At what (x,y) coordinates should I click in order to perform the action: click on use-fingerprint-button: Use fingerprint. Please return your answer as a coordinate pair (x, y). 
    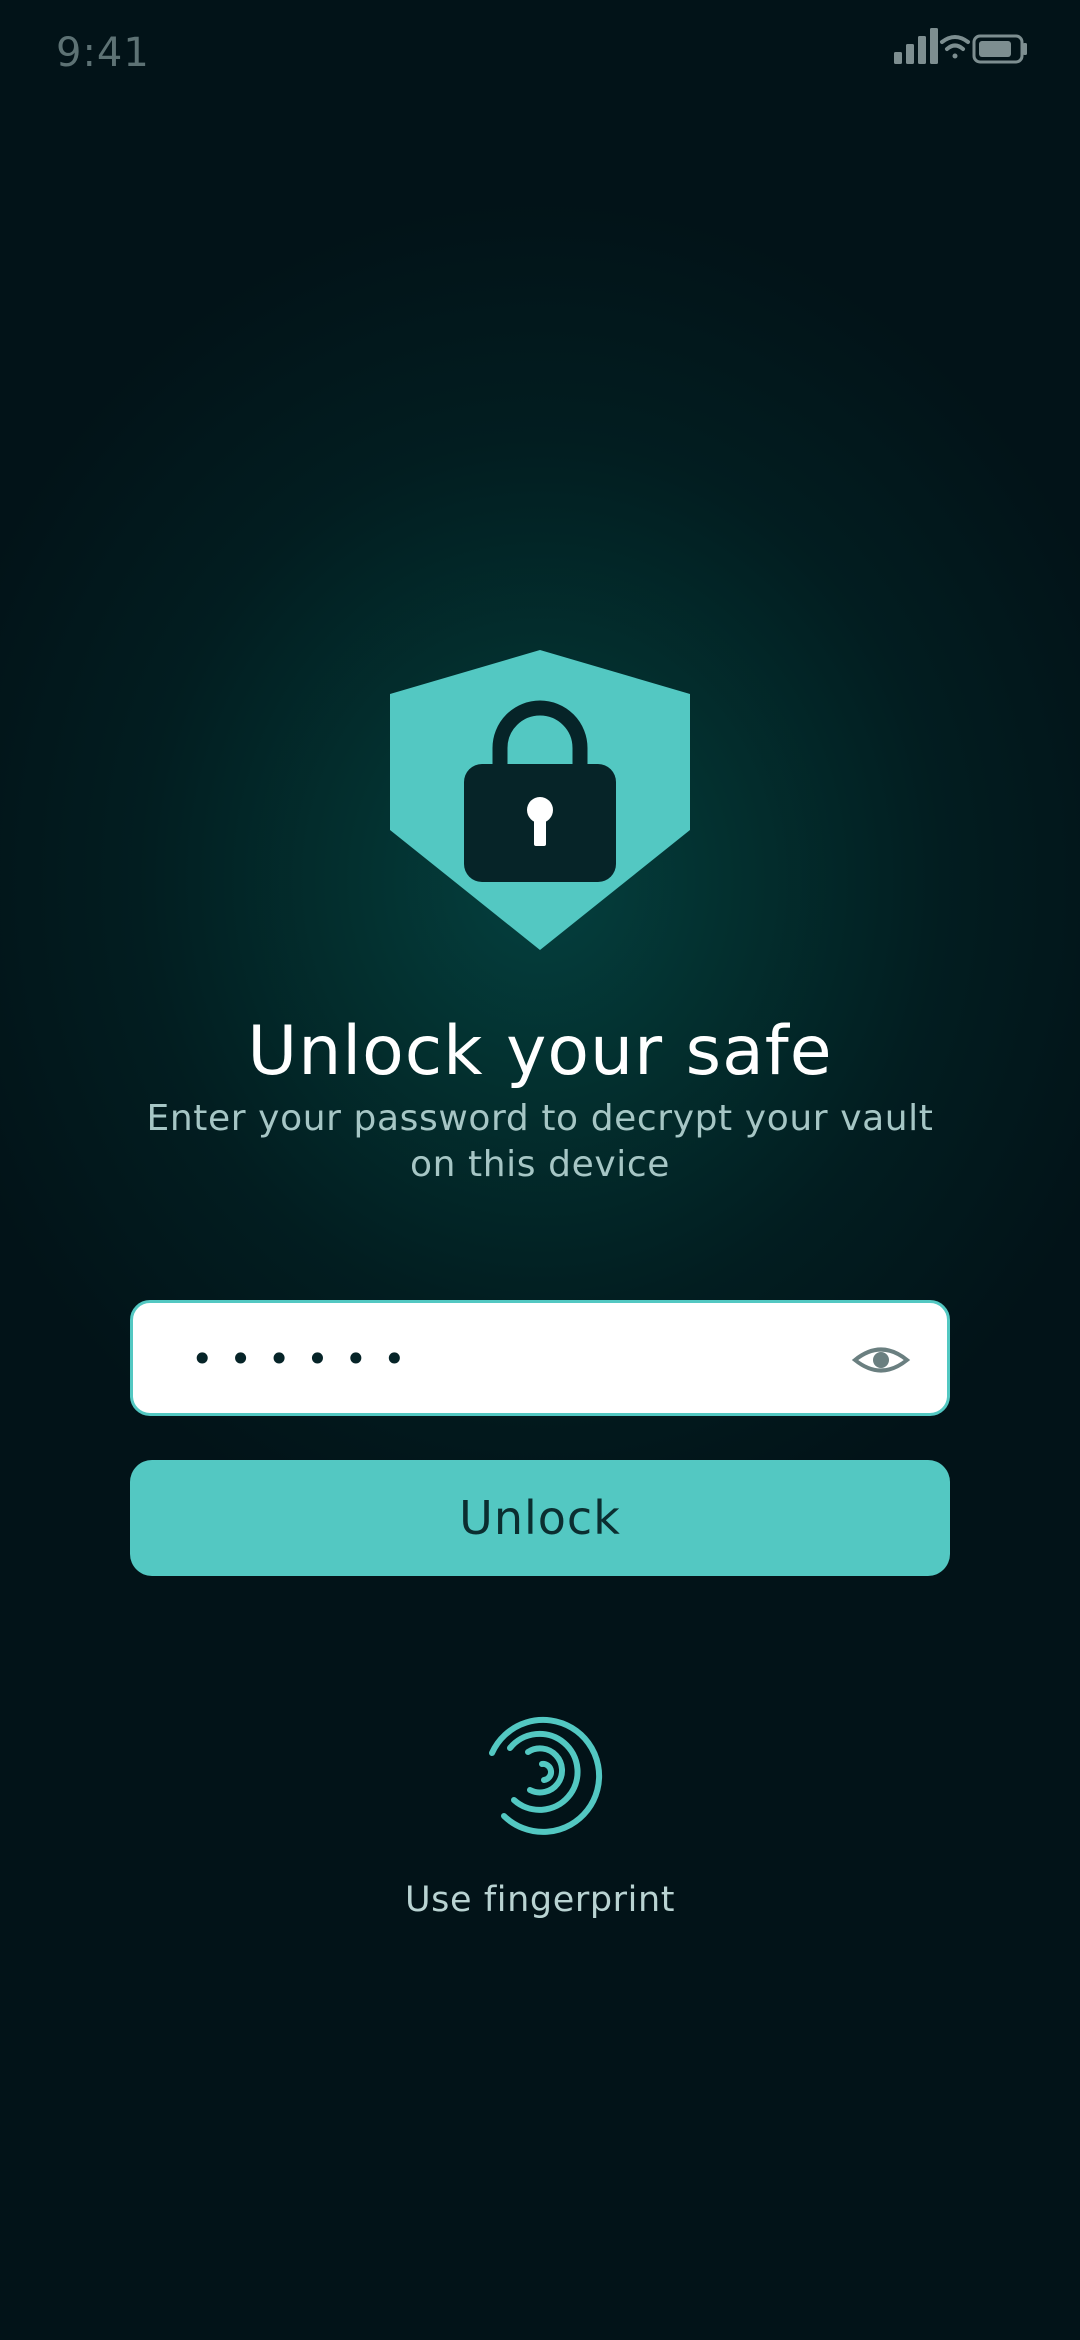
    Looking at the image, I should click on (540, 1815).